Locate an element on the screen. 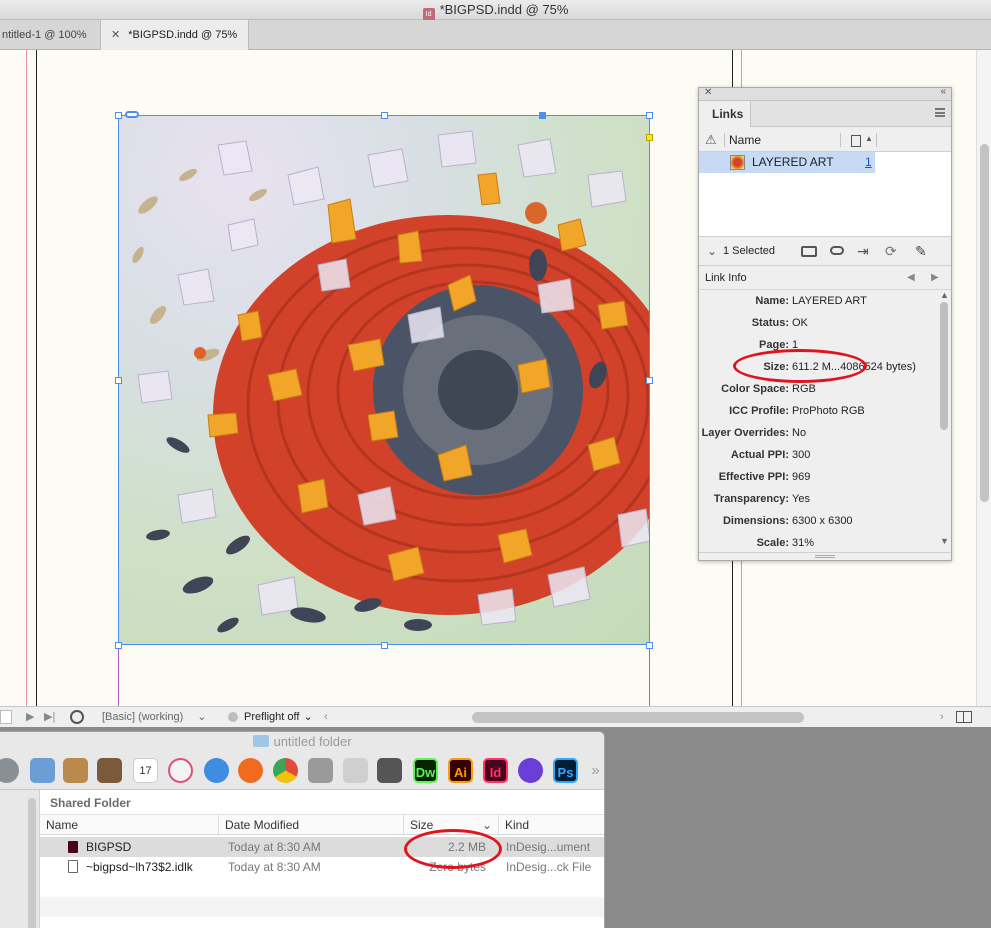  panel-menu-icon is located at coordinates (940, 112).